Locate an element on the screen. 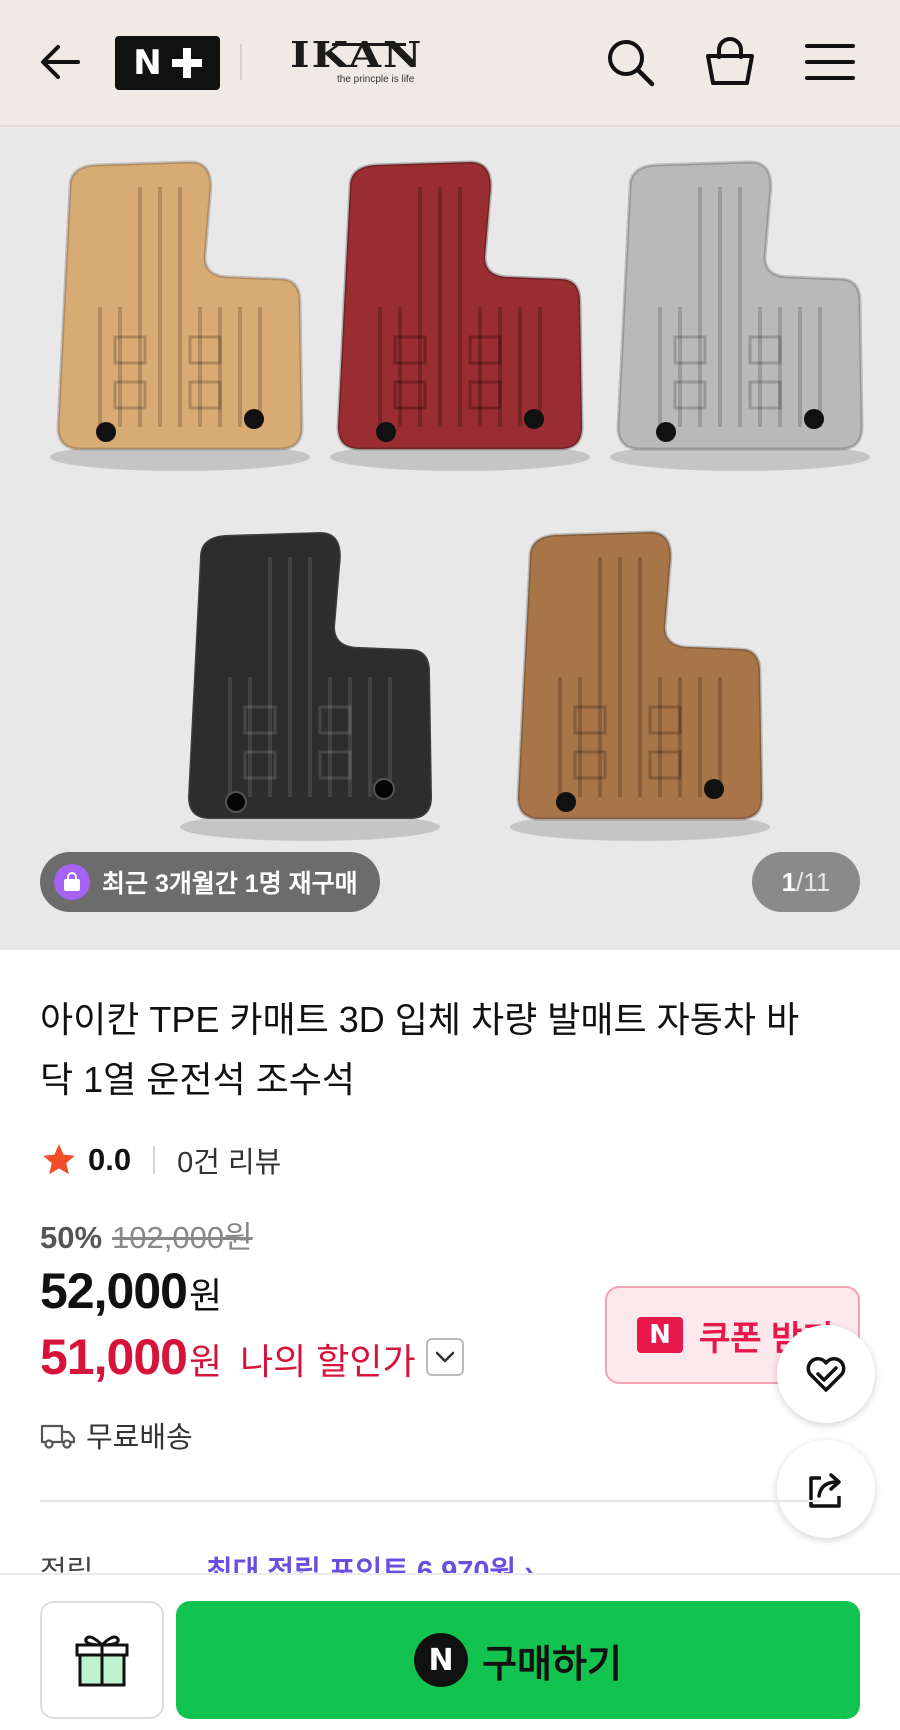  gift-icon is located at coordinates (102, 1661).